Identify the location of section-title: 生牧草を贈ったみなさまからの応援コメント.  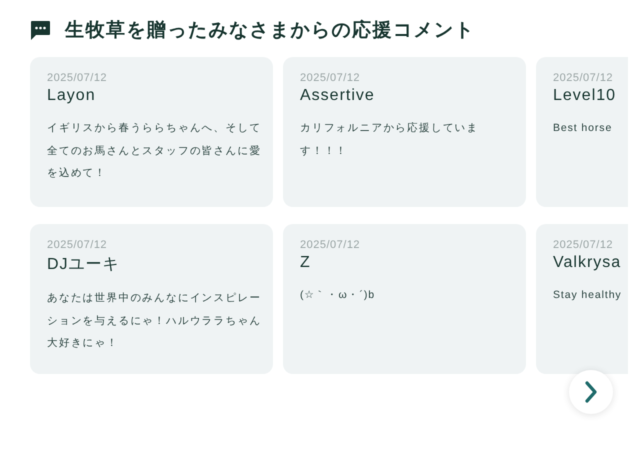
(270, 30).